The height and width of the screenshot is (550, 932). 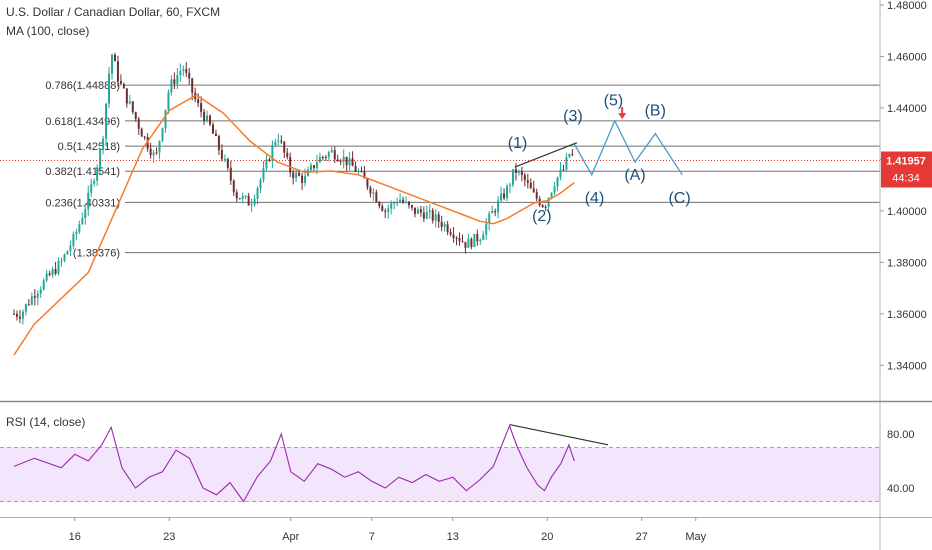 What do you see at coordinates (695, 537) in the screenshot?
I see `time-tick-label: May` at bounding box center [695, 537].